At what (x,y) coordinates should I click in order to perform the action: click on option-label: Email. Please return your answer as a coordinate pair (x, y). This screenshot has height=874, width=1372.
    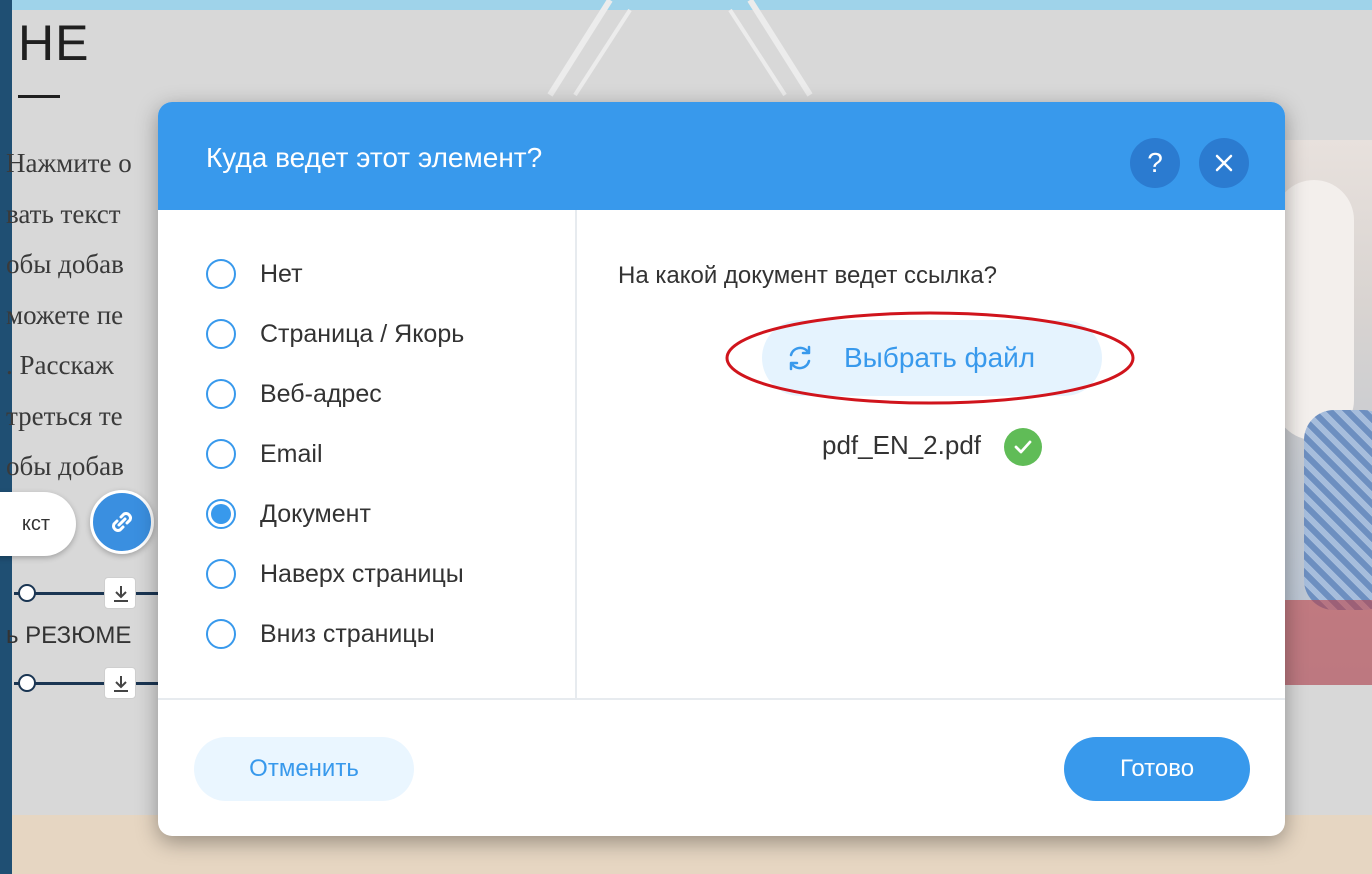
    Looking at the image, I should click on (291, 454).